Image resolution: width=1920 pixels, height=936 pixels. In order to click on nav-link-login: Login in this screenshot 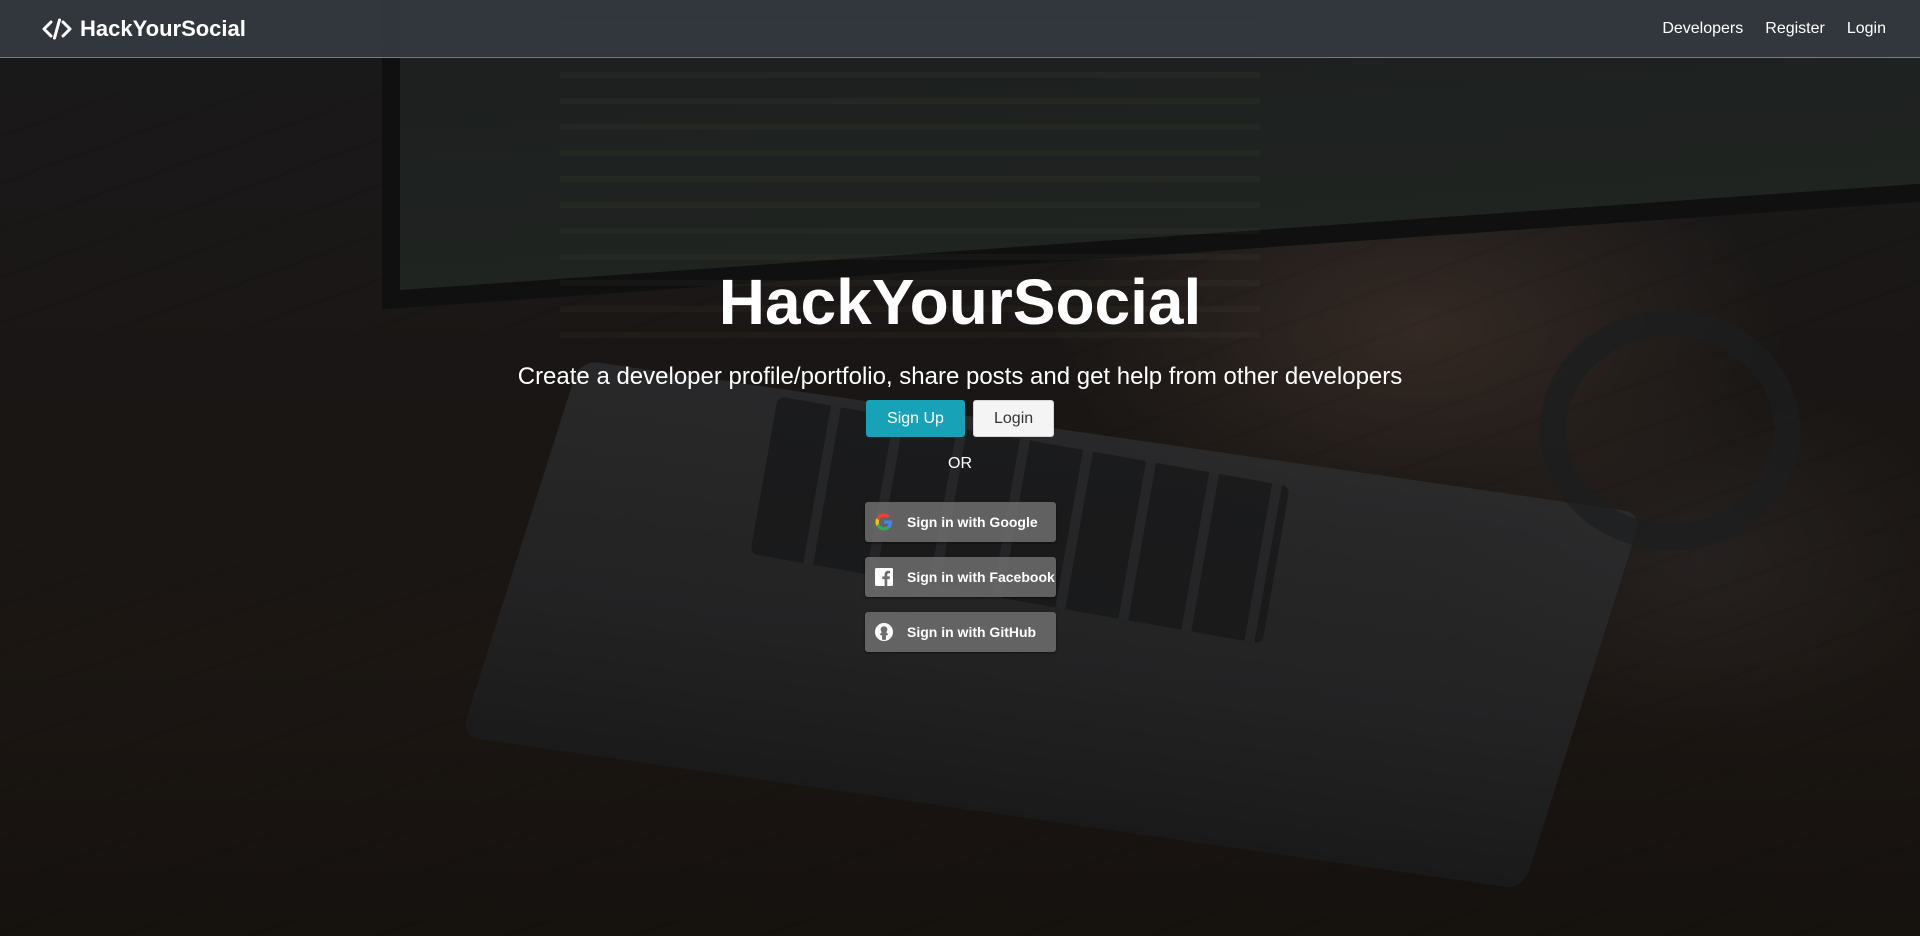, I will do `click(1866, 29)`.